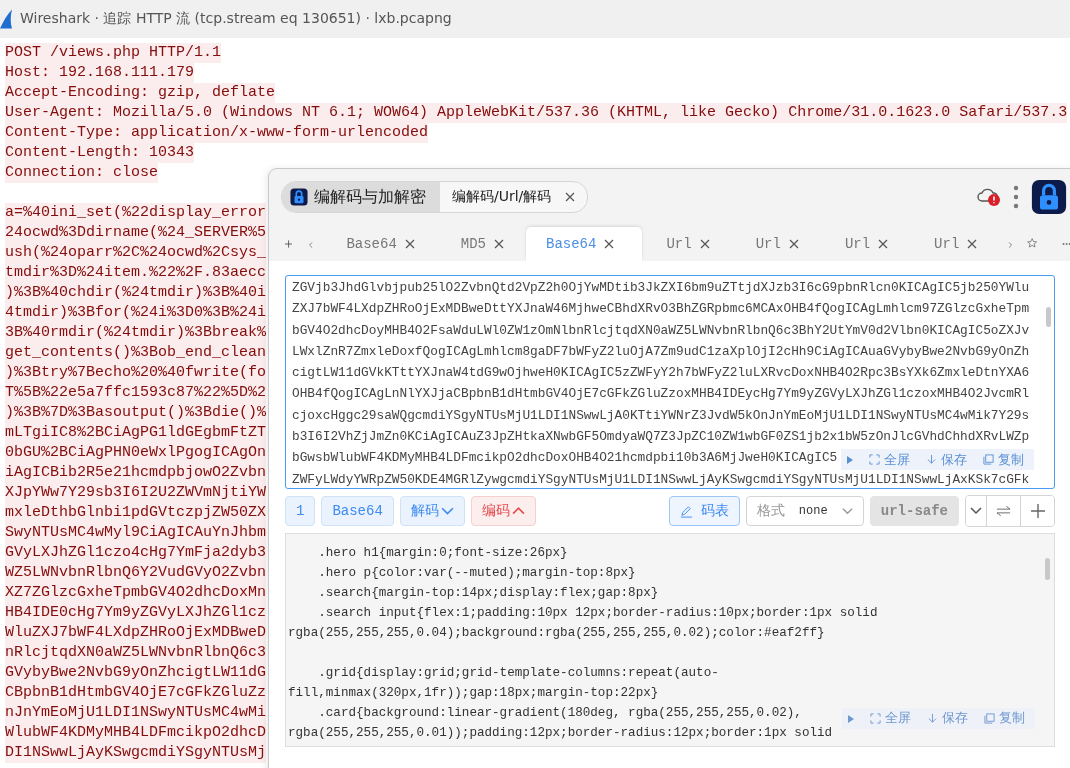  Describe the element at coordinates (370, 197) in the screenshot. I see `breadcrumb-root-label: 编解码与加解密` at that location.